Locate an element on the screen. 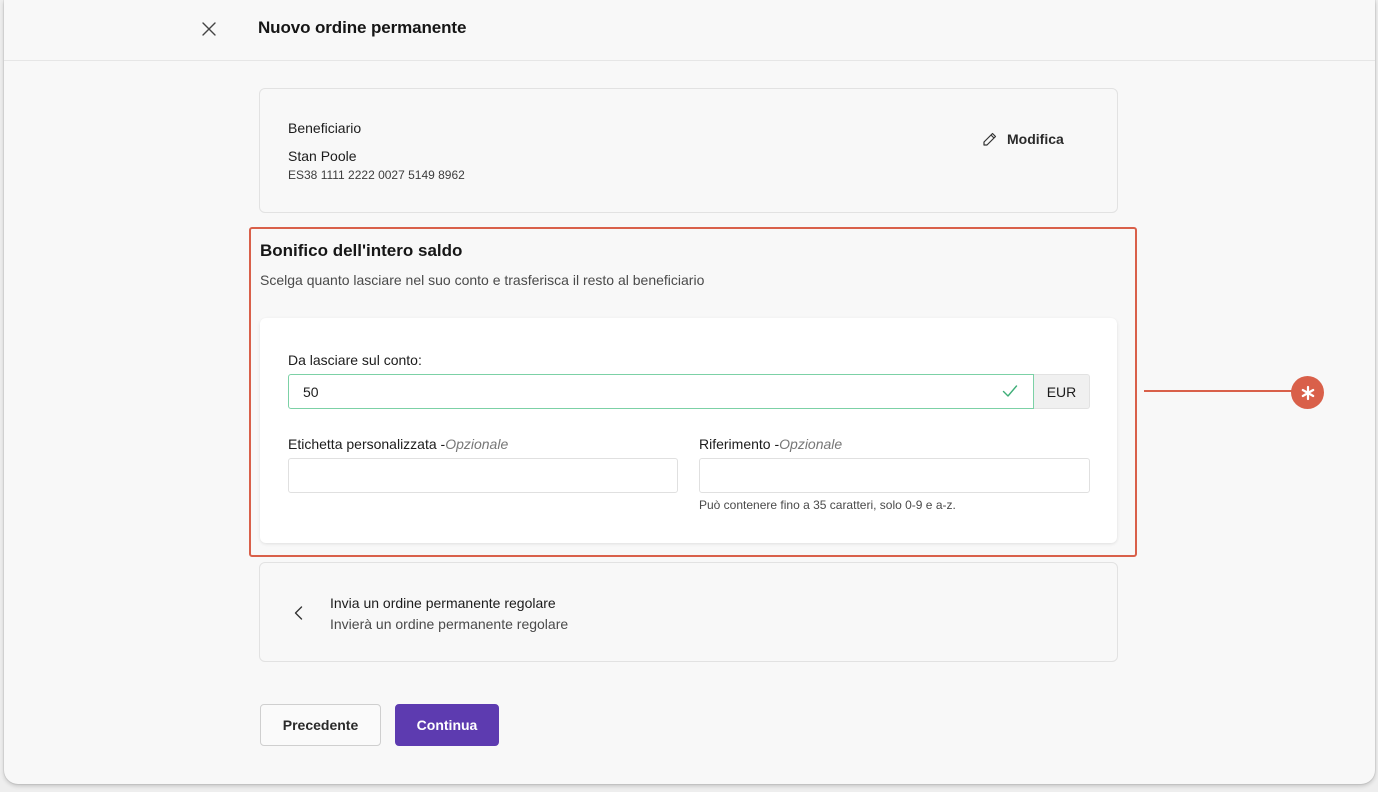  callout-badge is located at coordinates (1307, 392).